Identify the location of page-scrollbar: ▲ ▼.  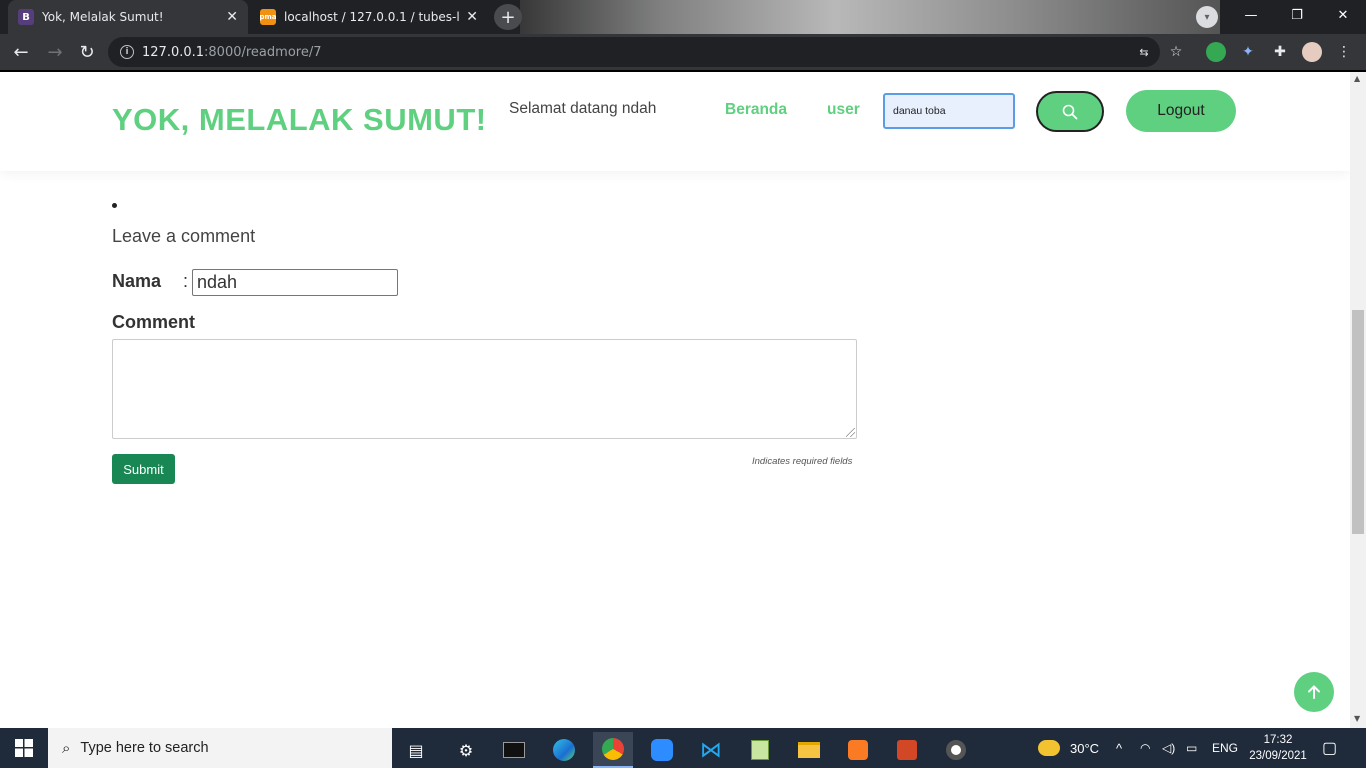
(1358, 400).